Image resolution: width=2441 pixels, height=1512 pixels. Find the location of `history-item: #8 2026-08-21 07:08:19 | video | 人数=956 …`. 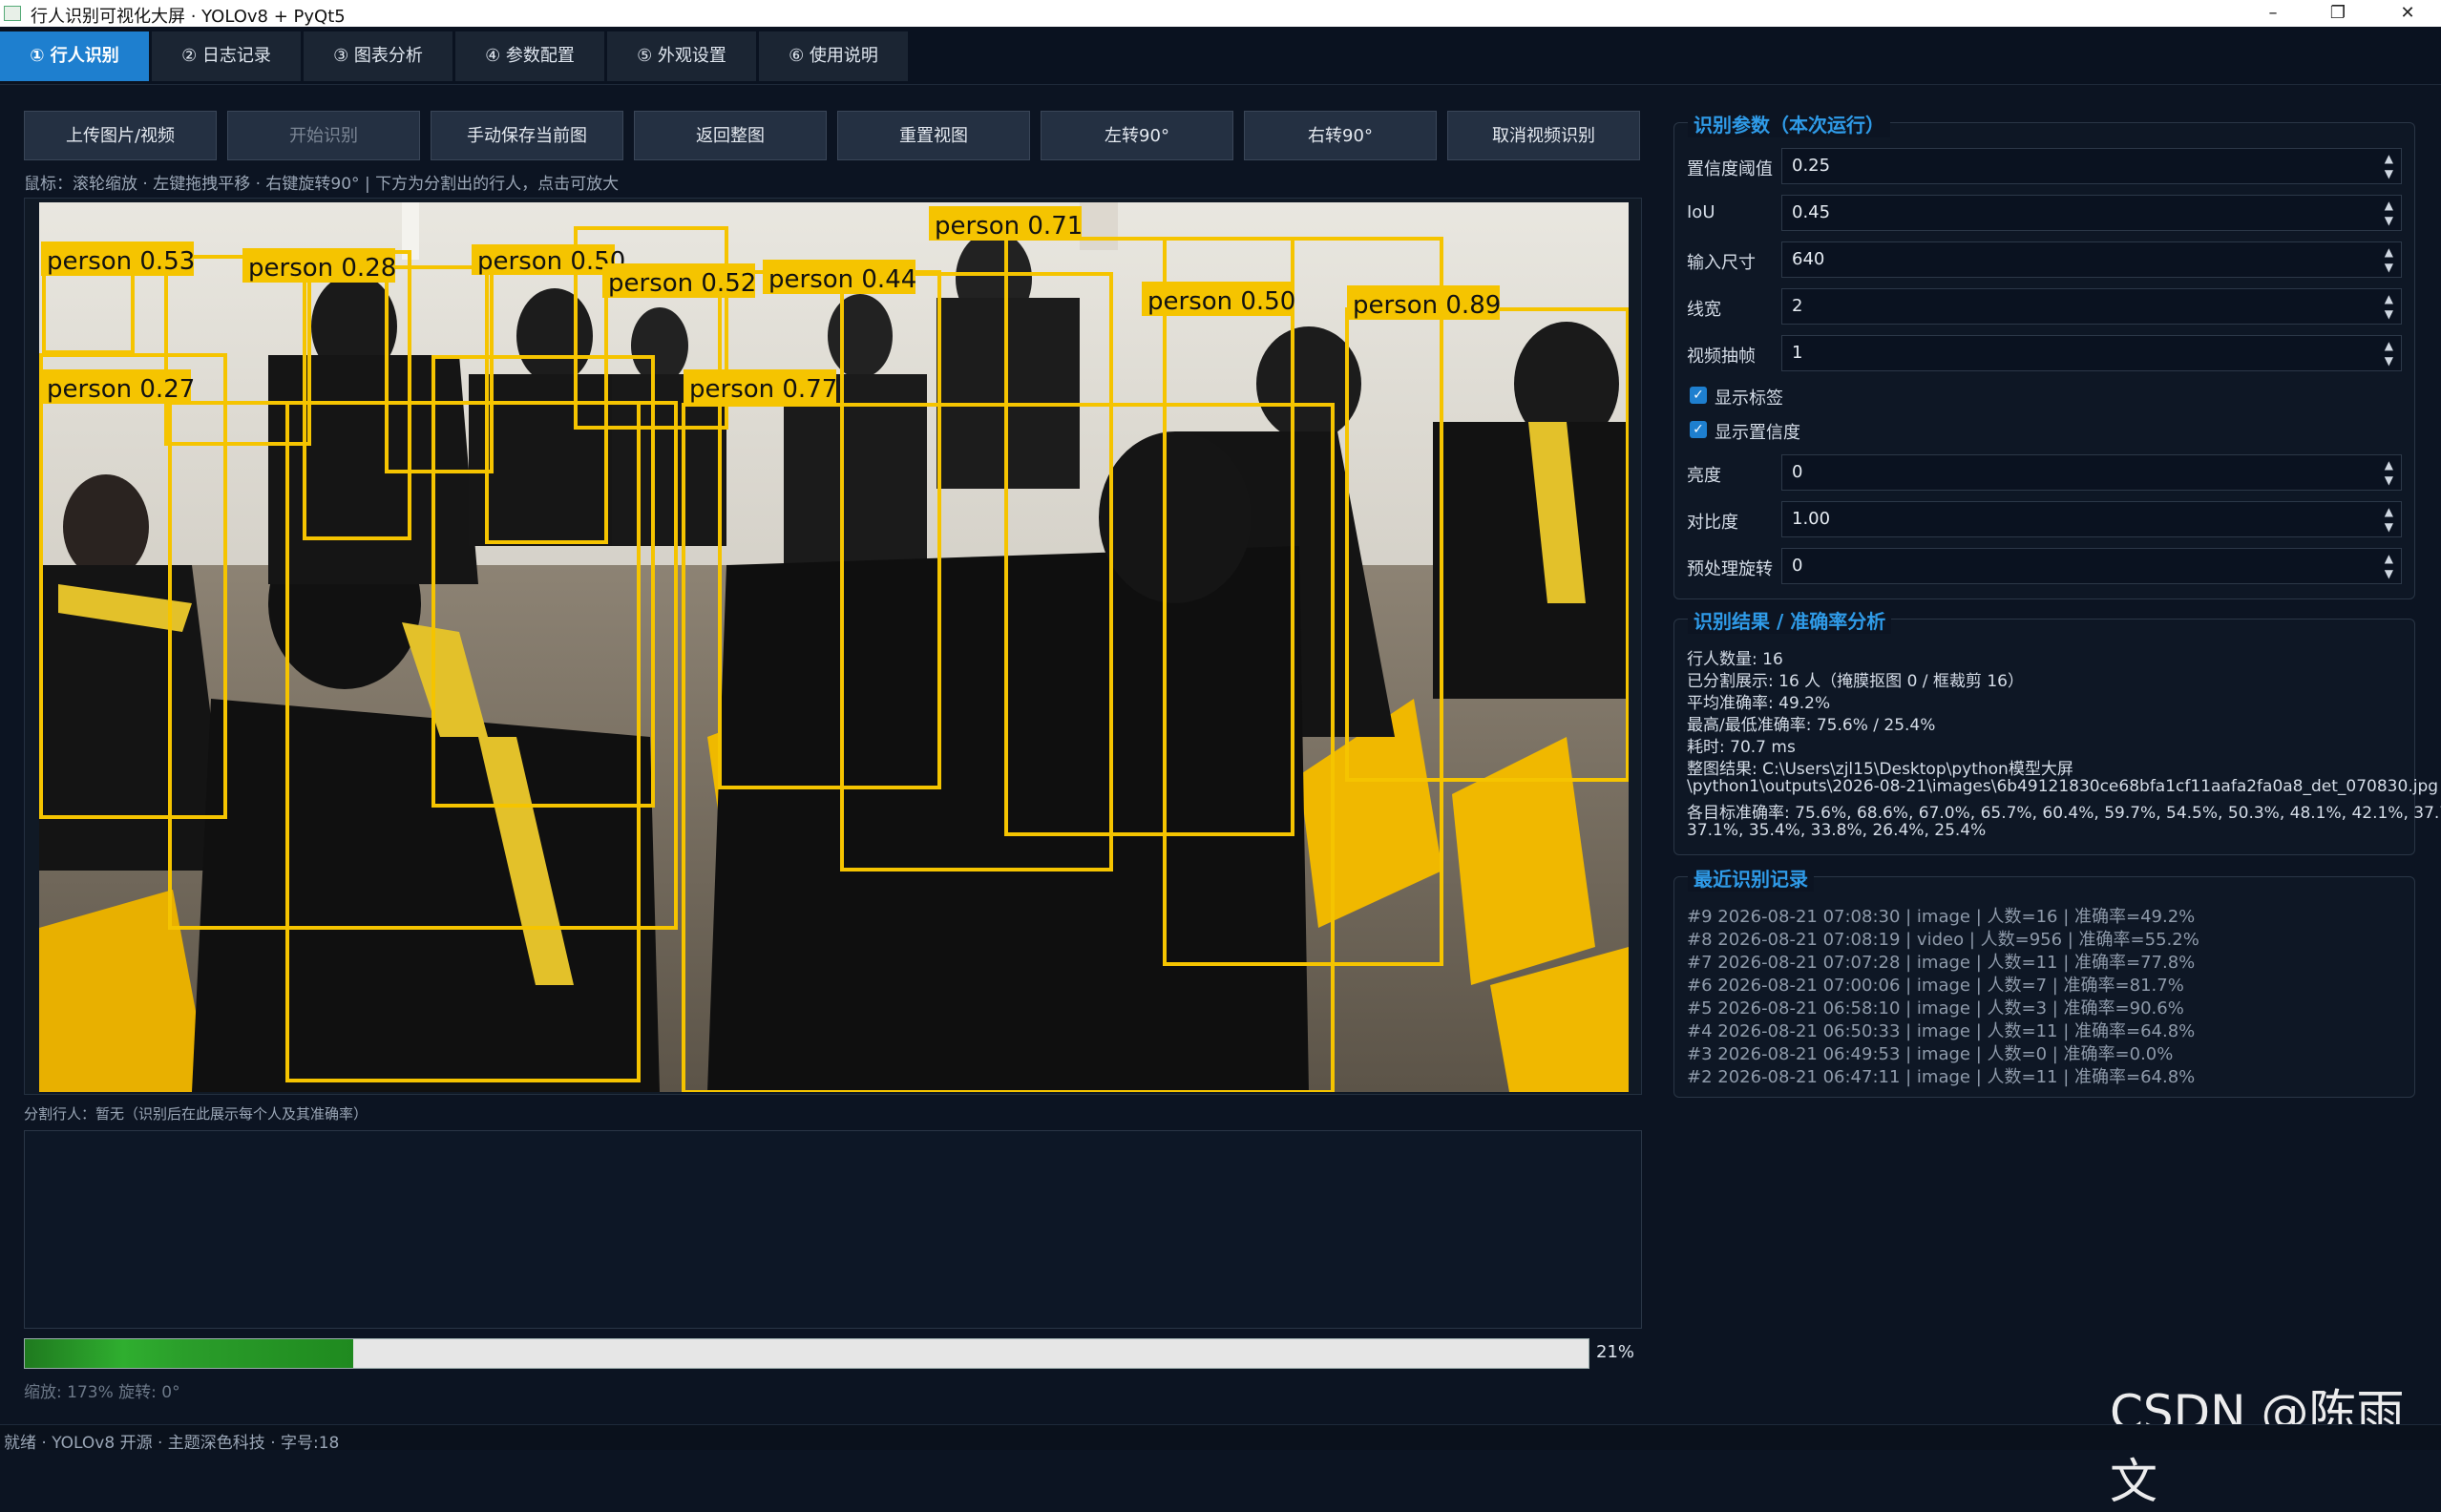

history-item: #8 2026-08-21 07:08:19 | video | 人数=956 … is located at coordinates (1943, 939).